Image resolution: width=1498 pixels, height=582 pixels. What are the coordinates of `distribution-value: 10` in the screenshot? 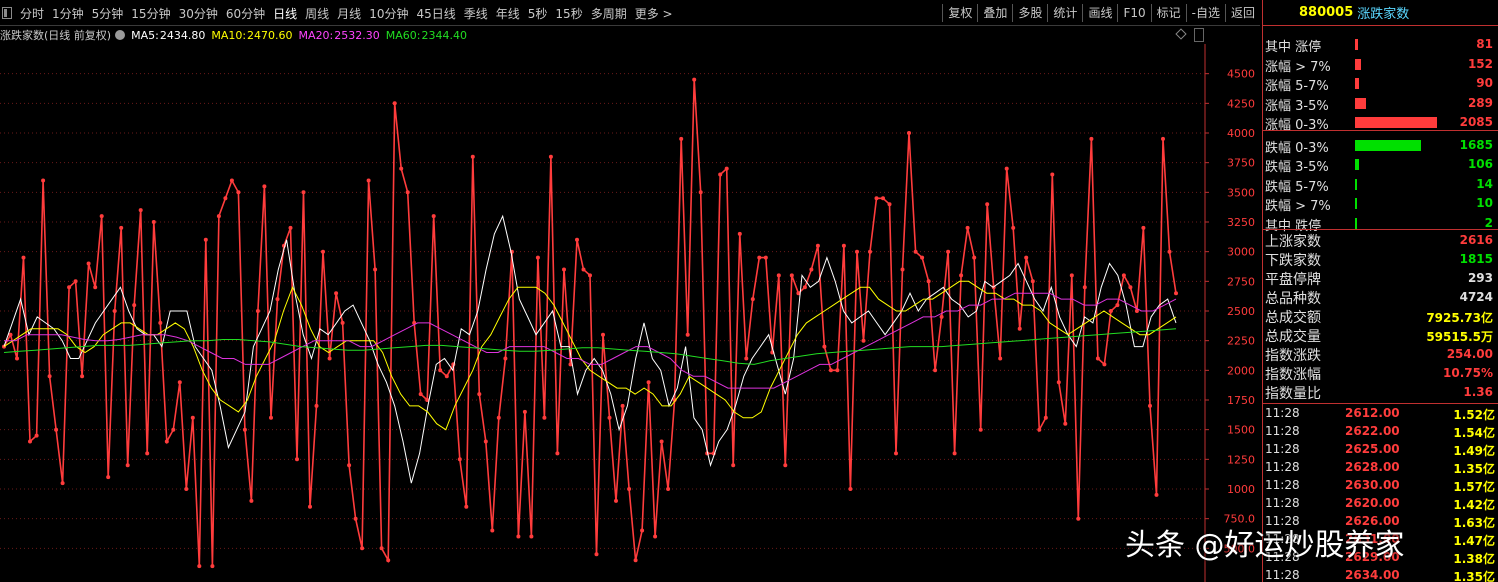 It's located at (1484, 203).